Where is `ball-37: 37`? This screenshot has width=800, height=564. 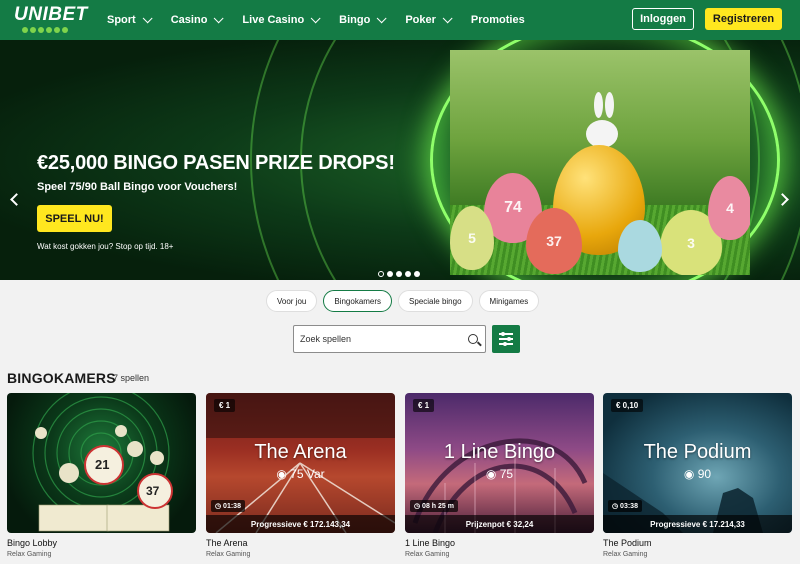 ball-37: 37 is located at coordinates (153, 491).